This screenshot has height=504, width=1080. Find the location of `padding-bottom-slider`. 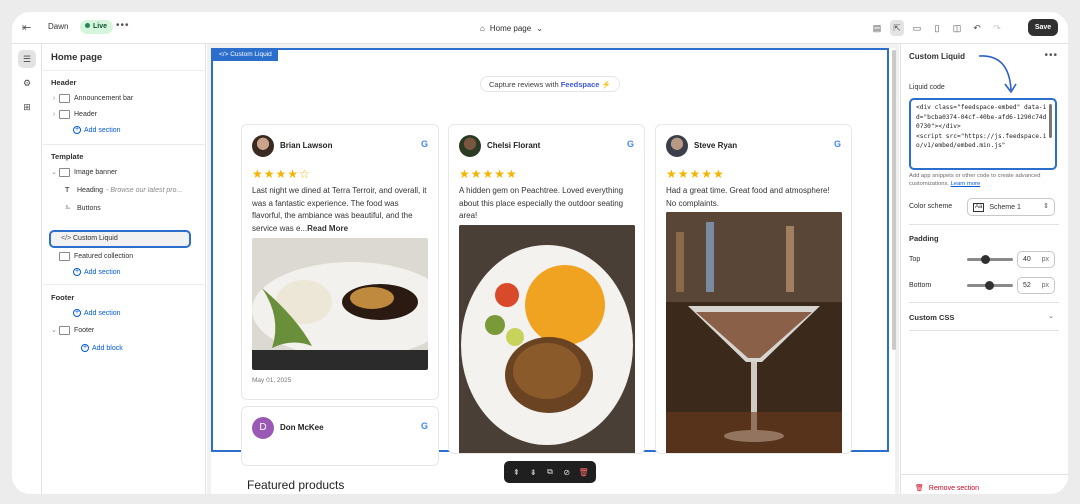

padding-bottom-slider is located at coordinates (990, 285).